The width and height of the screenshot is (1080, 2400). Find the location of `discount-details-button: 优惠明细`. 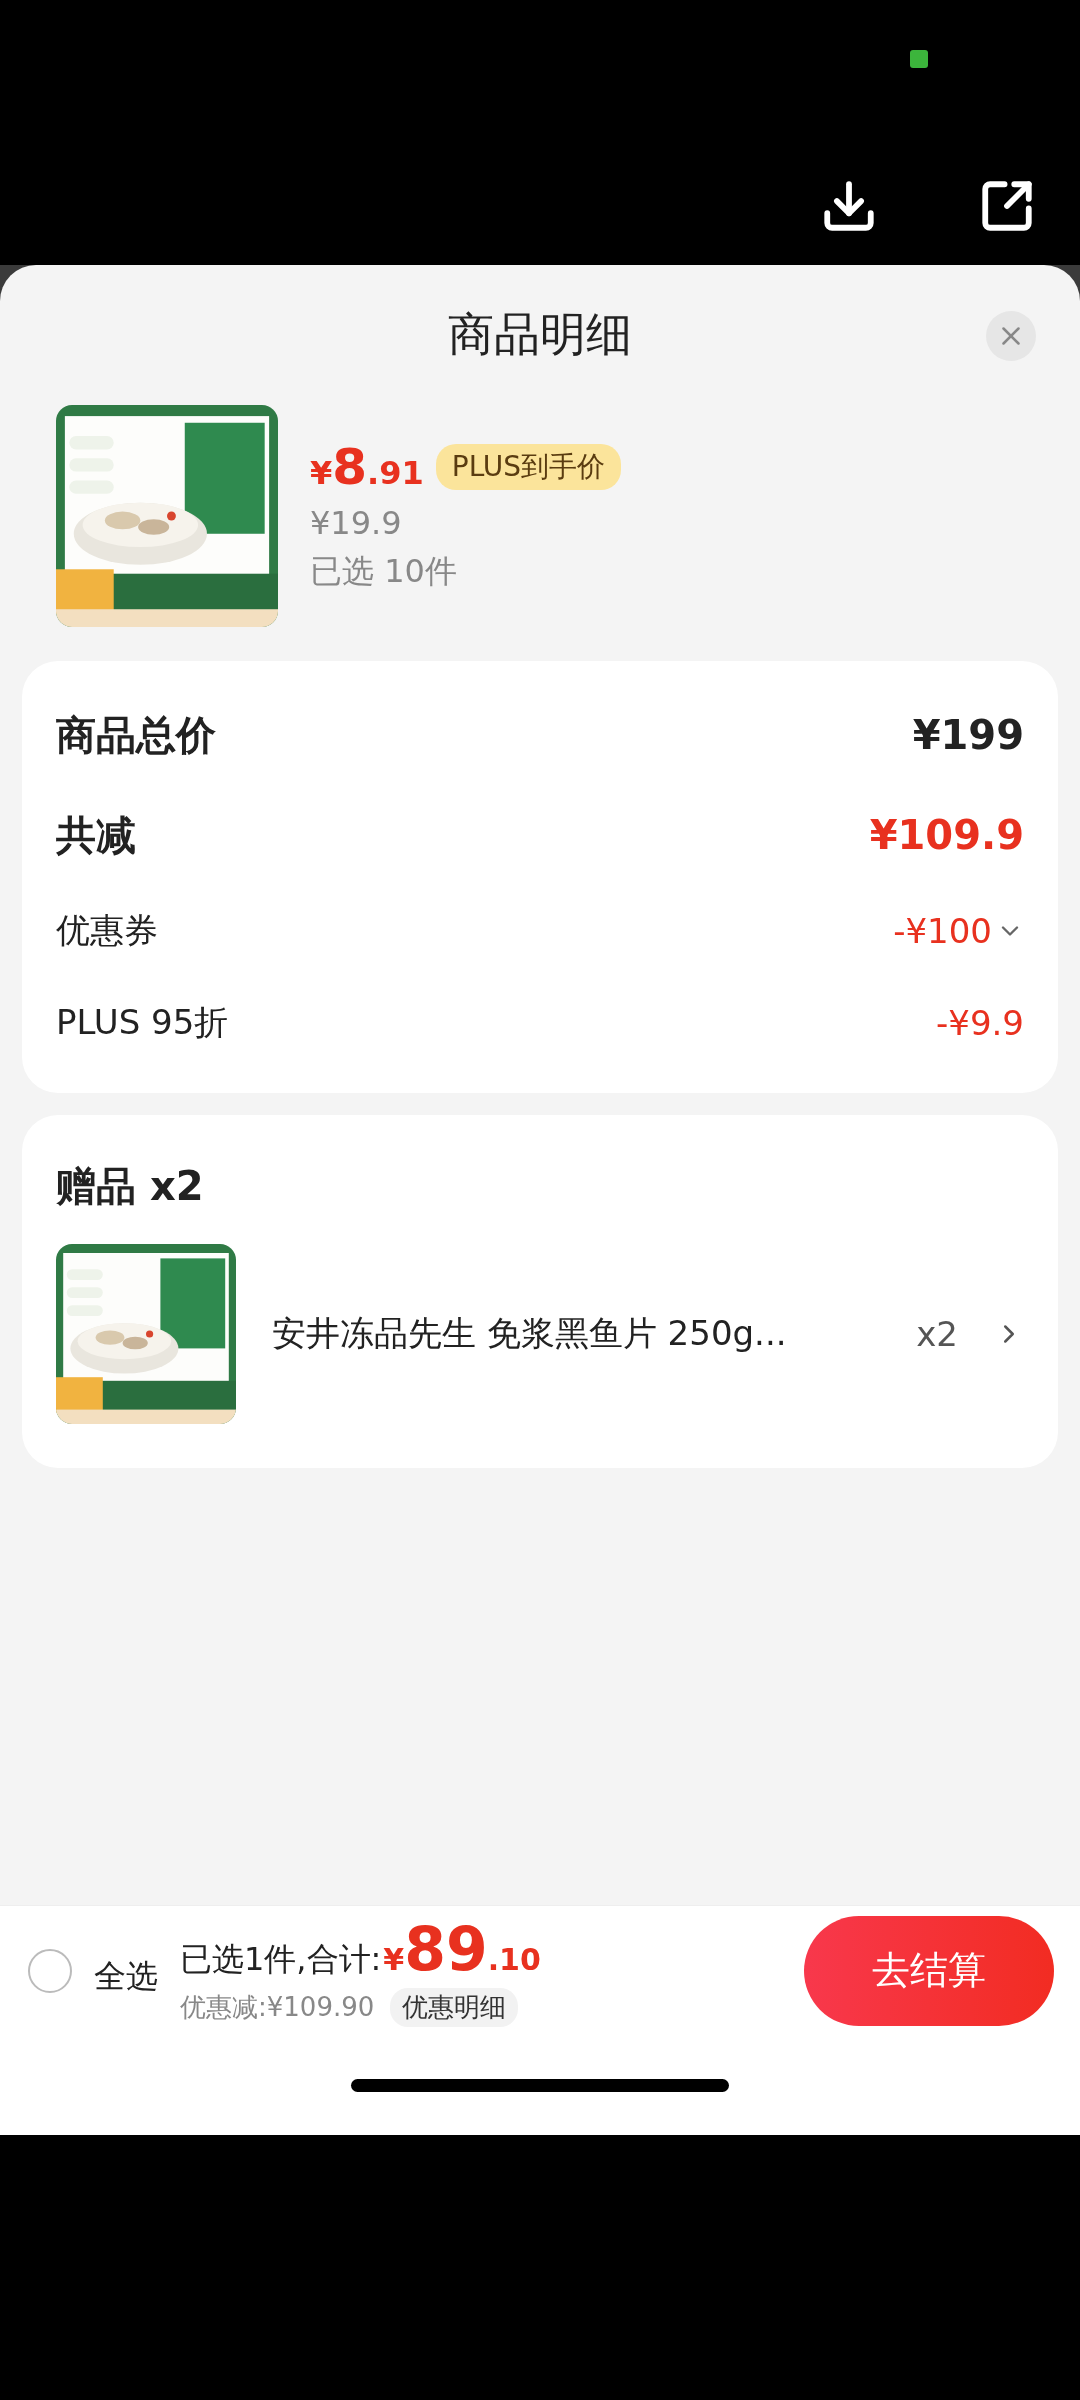

discount-details-button: 优惠明细 is located at coordinates (454, 2007).